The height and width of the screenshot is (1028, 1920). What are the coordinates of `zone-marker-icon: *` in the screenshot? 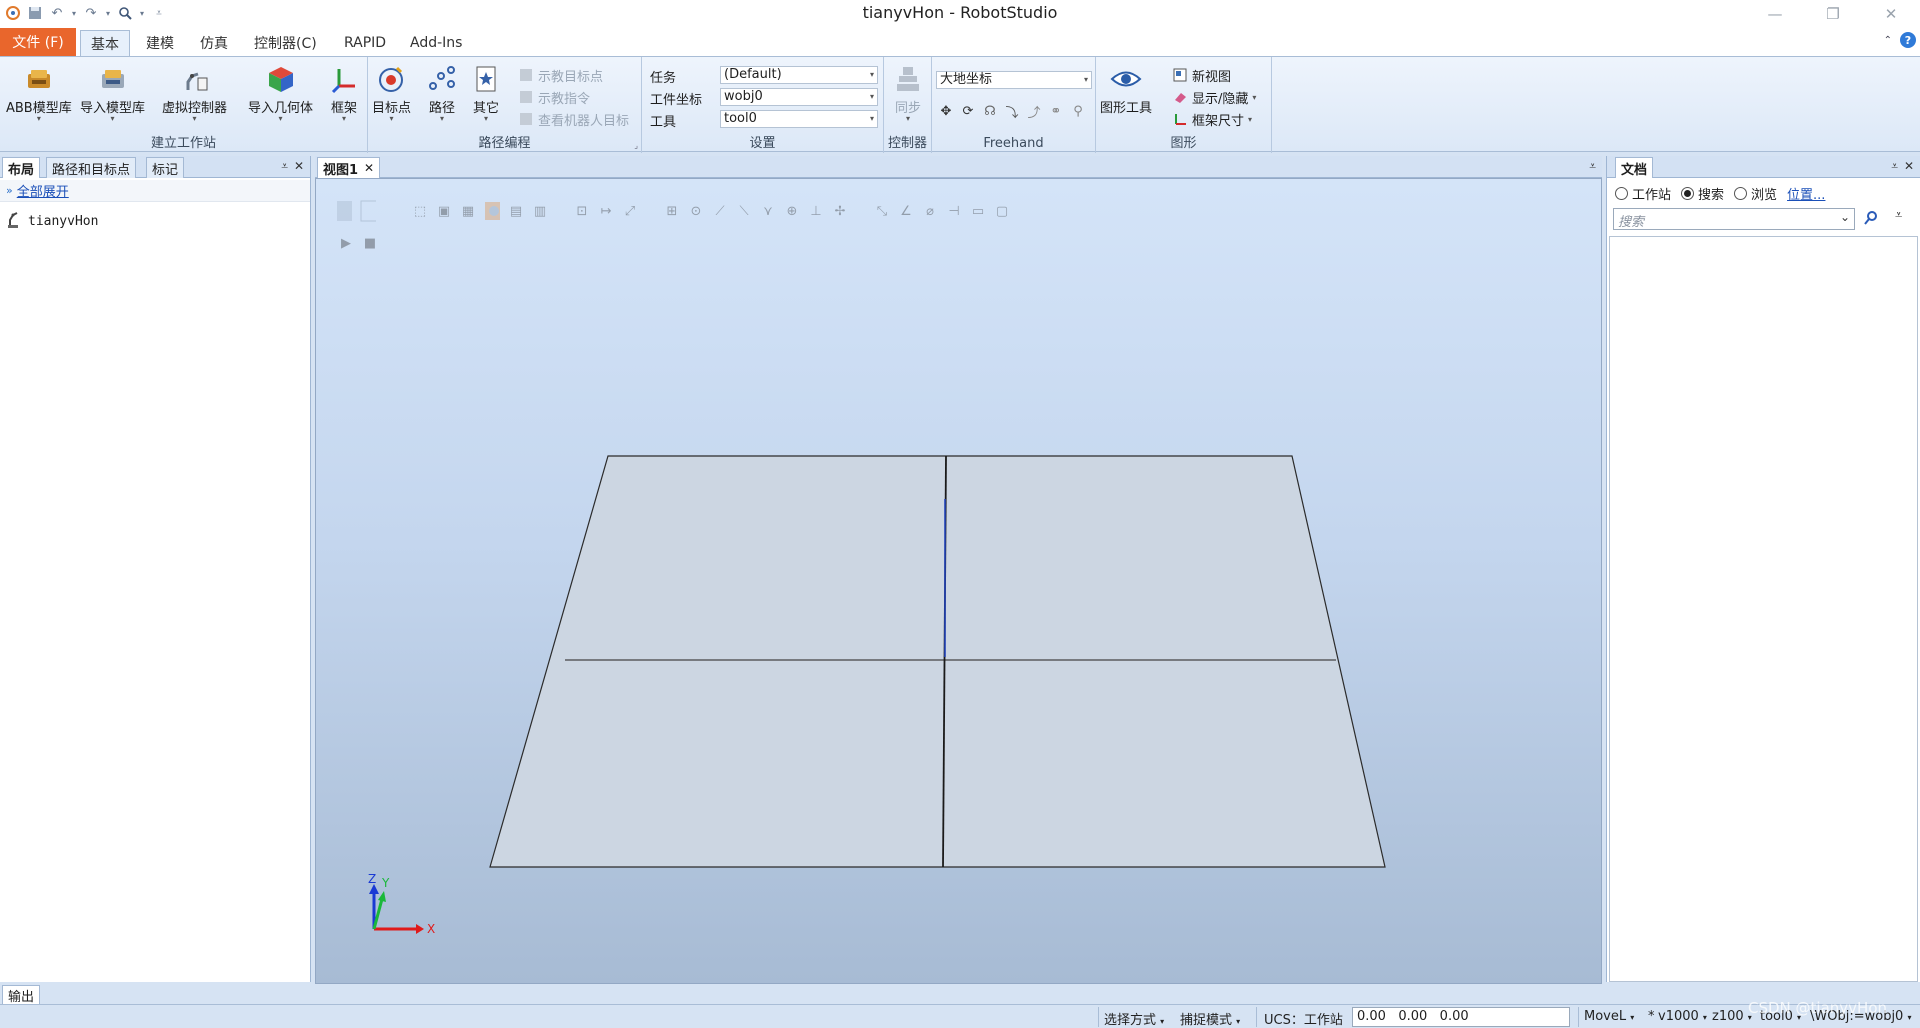 It's located at (1651, 1016).